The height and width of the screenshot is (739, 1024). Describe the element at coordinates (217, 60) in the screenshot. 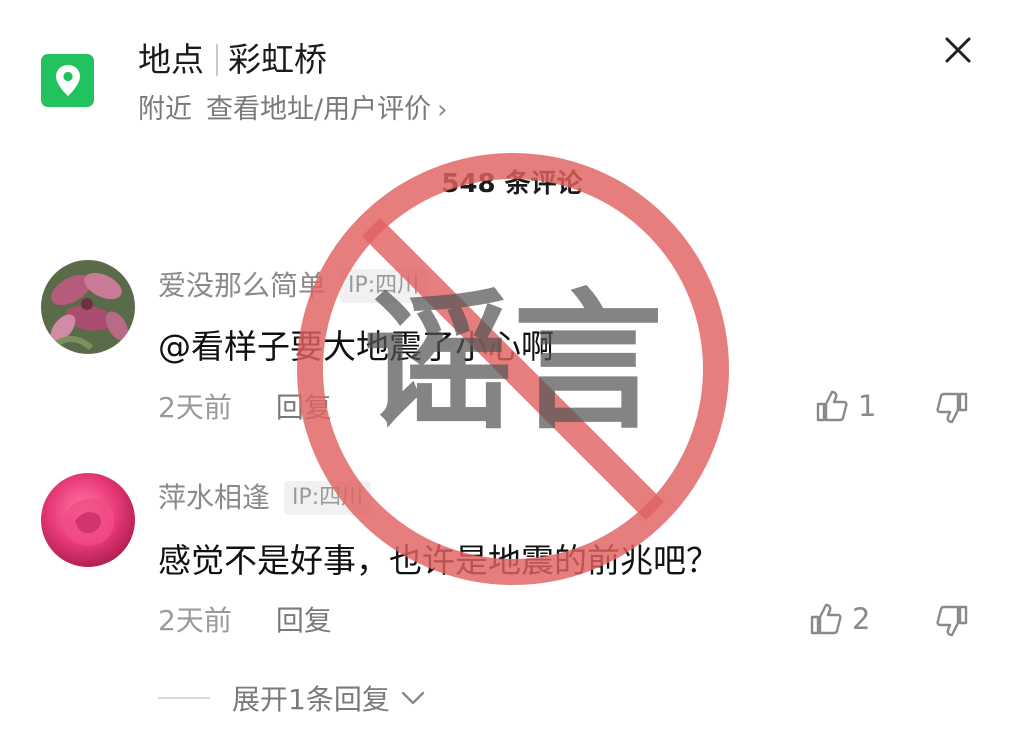

I see `title-divider` at that location.